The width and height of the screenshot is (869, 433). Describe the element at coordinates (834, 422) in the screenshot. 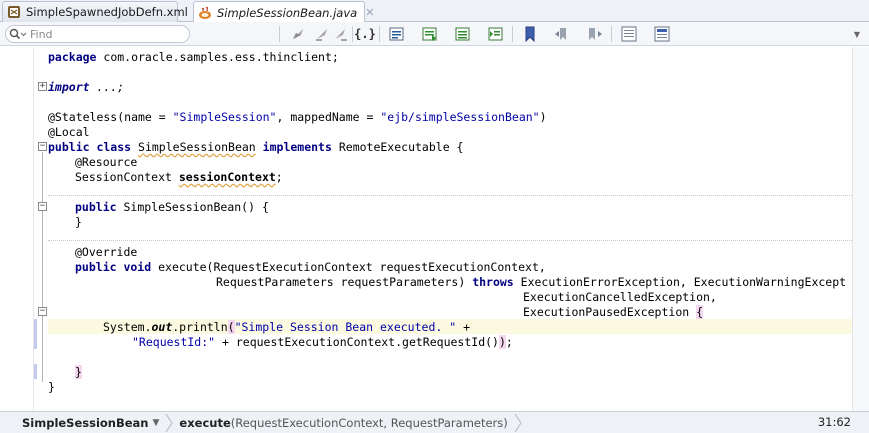

I see `cursor-position: 31:62` at that location.